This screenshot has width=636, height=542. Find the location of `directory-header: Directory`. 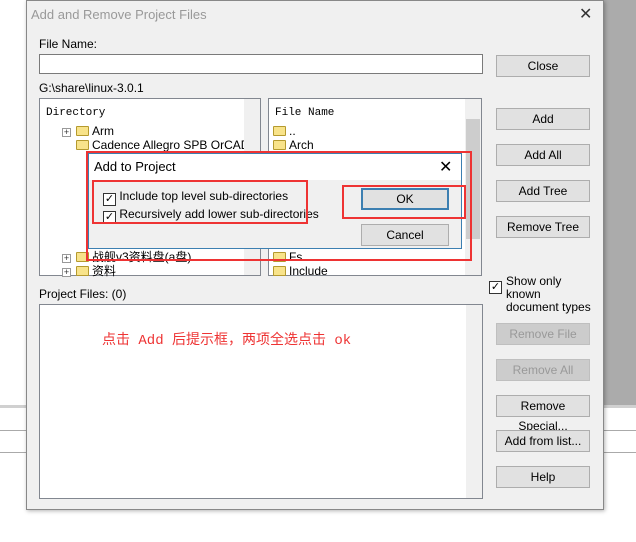

directory-header: Directory is located at coordinates (76, 113).